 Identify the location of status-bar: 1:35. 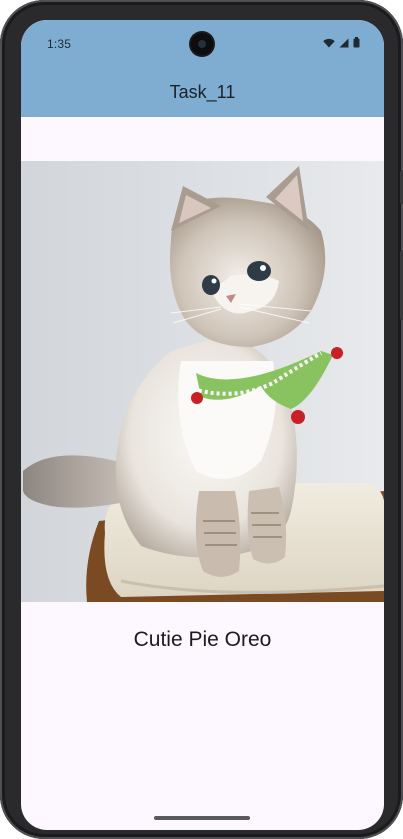
(202, 45).